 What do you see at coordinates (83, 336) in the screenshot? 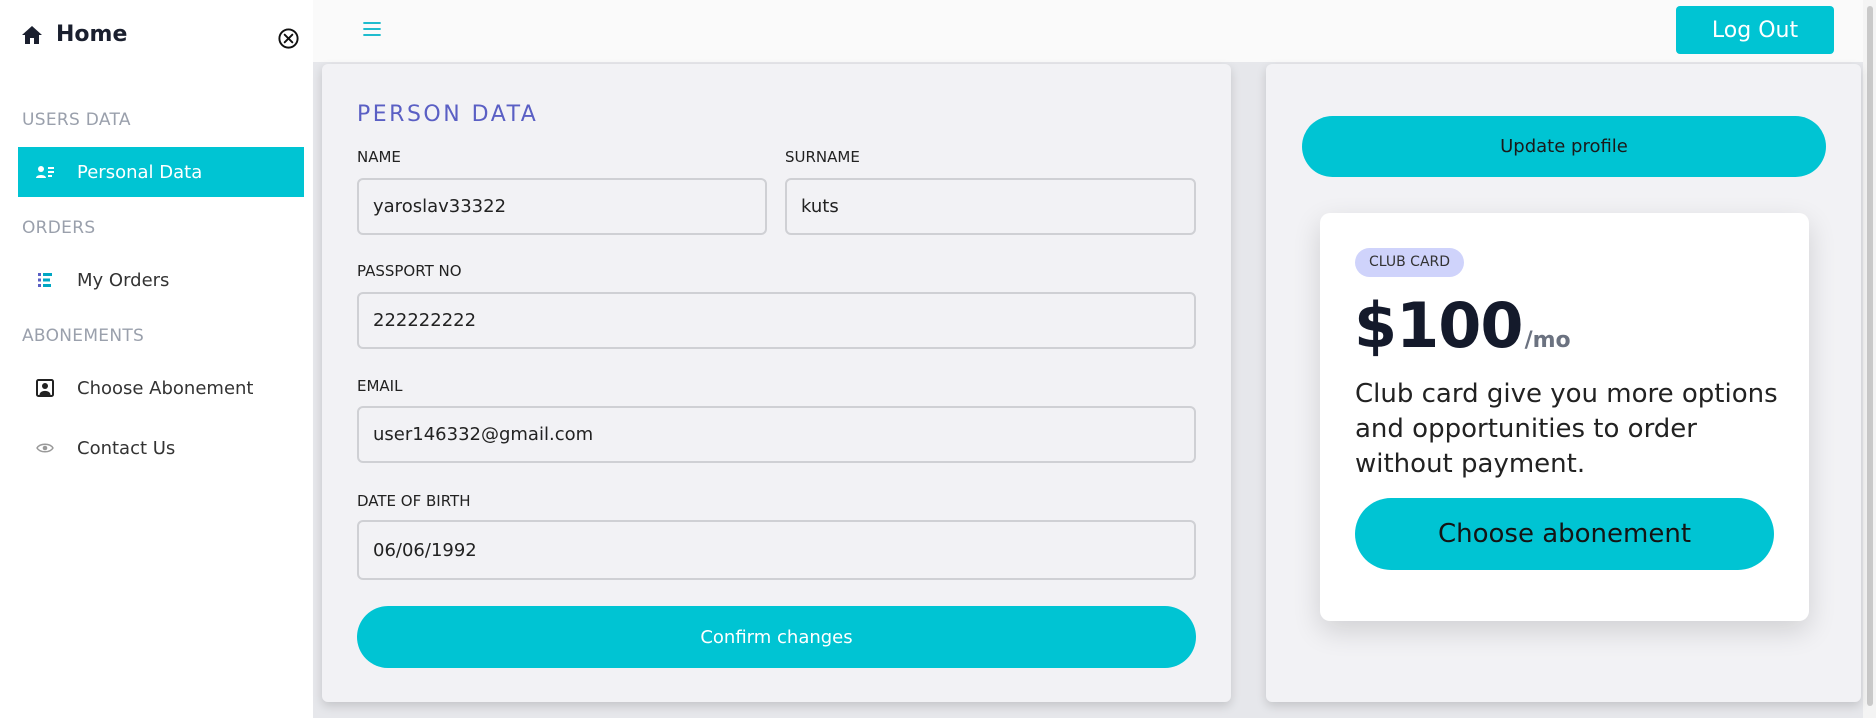
I see `section-abonements: ABONEMENTS` at bounding box center [83, 336].